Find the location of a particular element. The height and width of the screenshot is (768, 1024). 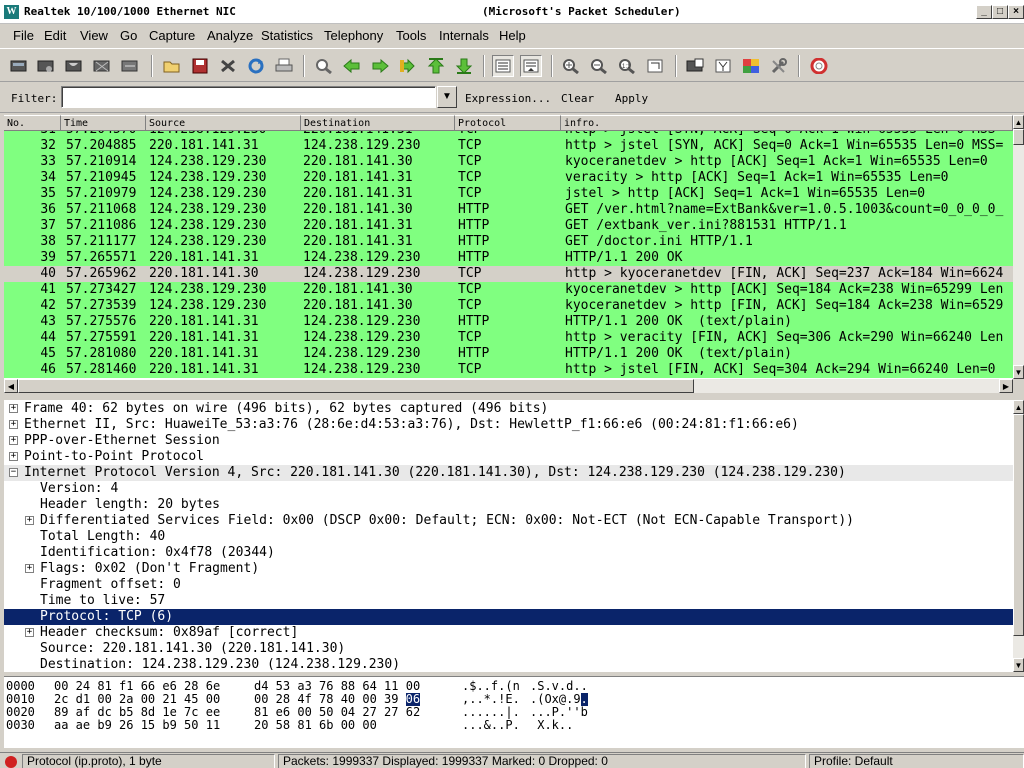

close-button: × is located at coordinates (1016, 12).